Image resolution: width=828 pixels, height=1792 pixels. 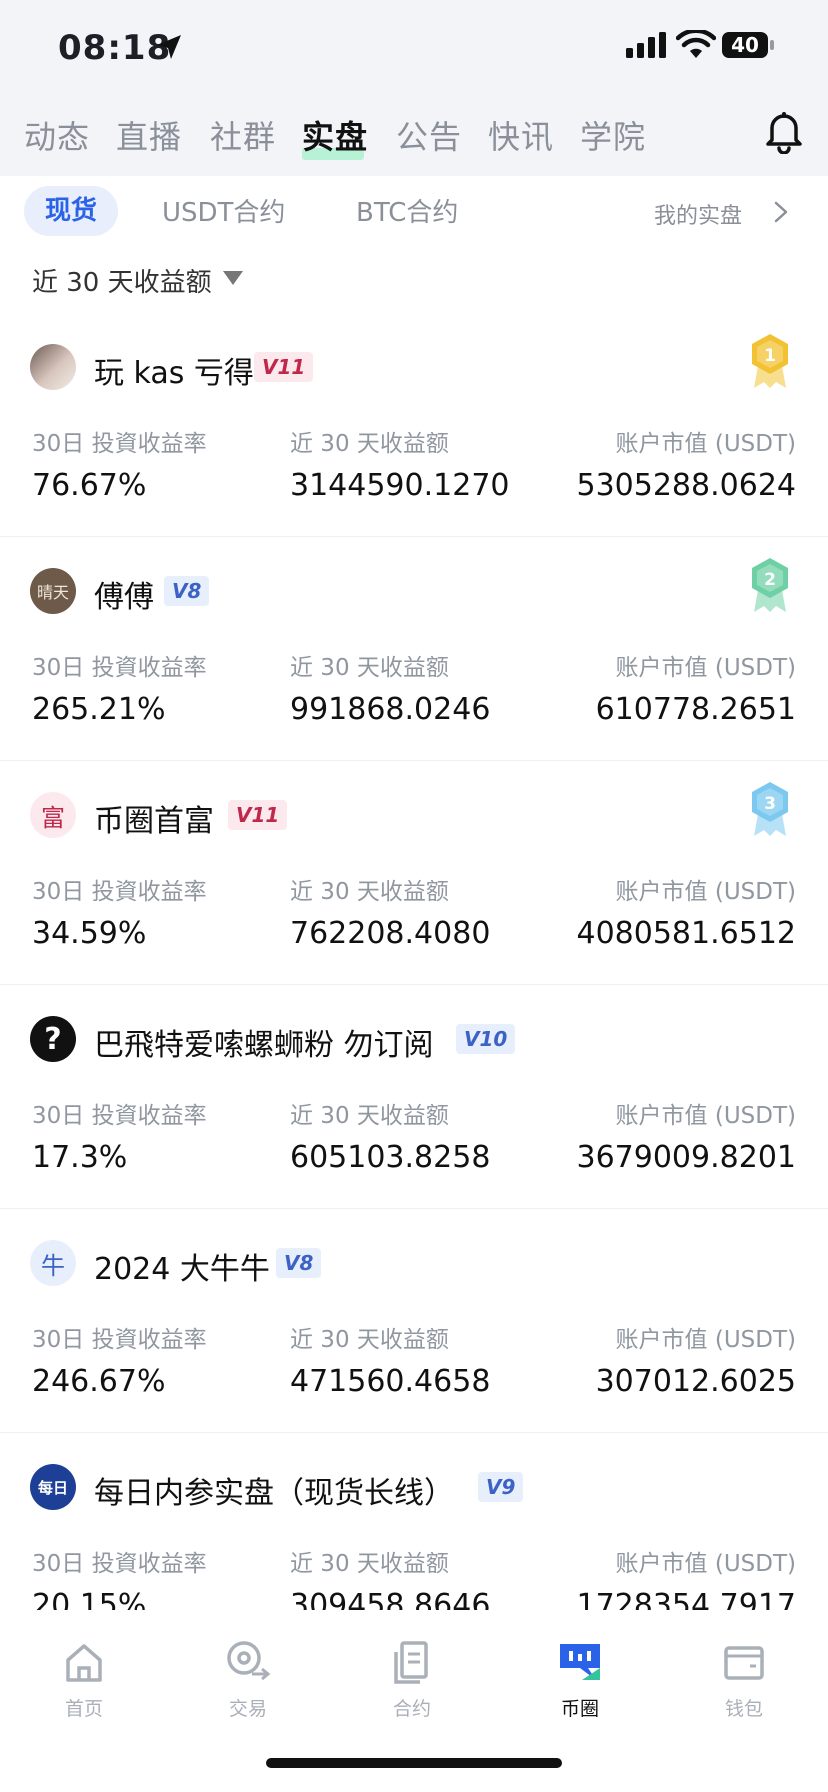 What do you see at coordinates (53, 367) in the screenshot?
I see `avatar` at bounding box center [53, 367].